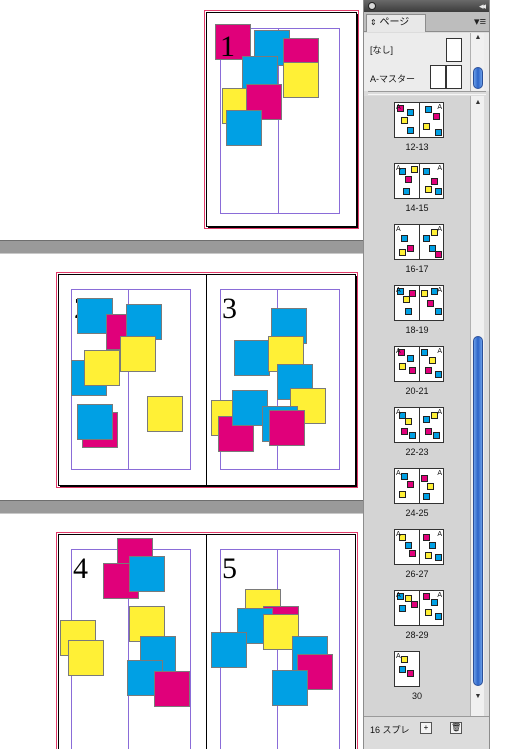 The height and width of the screenshot is (749, 517). I want to click on panel-title-bar: ◂◂, so click(427, 6).